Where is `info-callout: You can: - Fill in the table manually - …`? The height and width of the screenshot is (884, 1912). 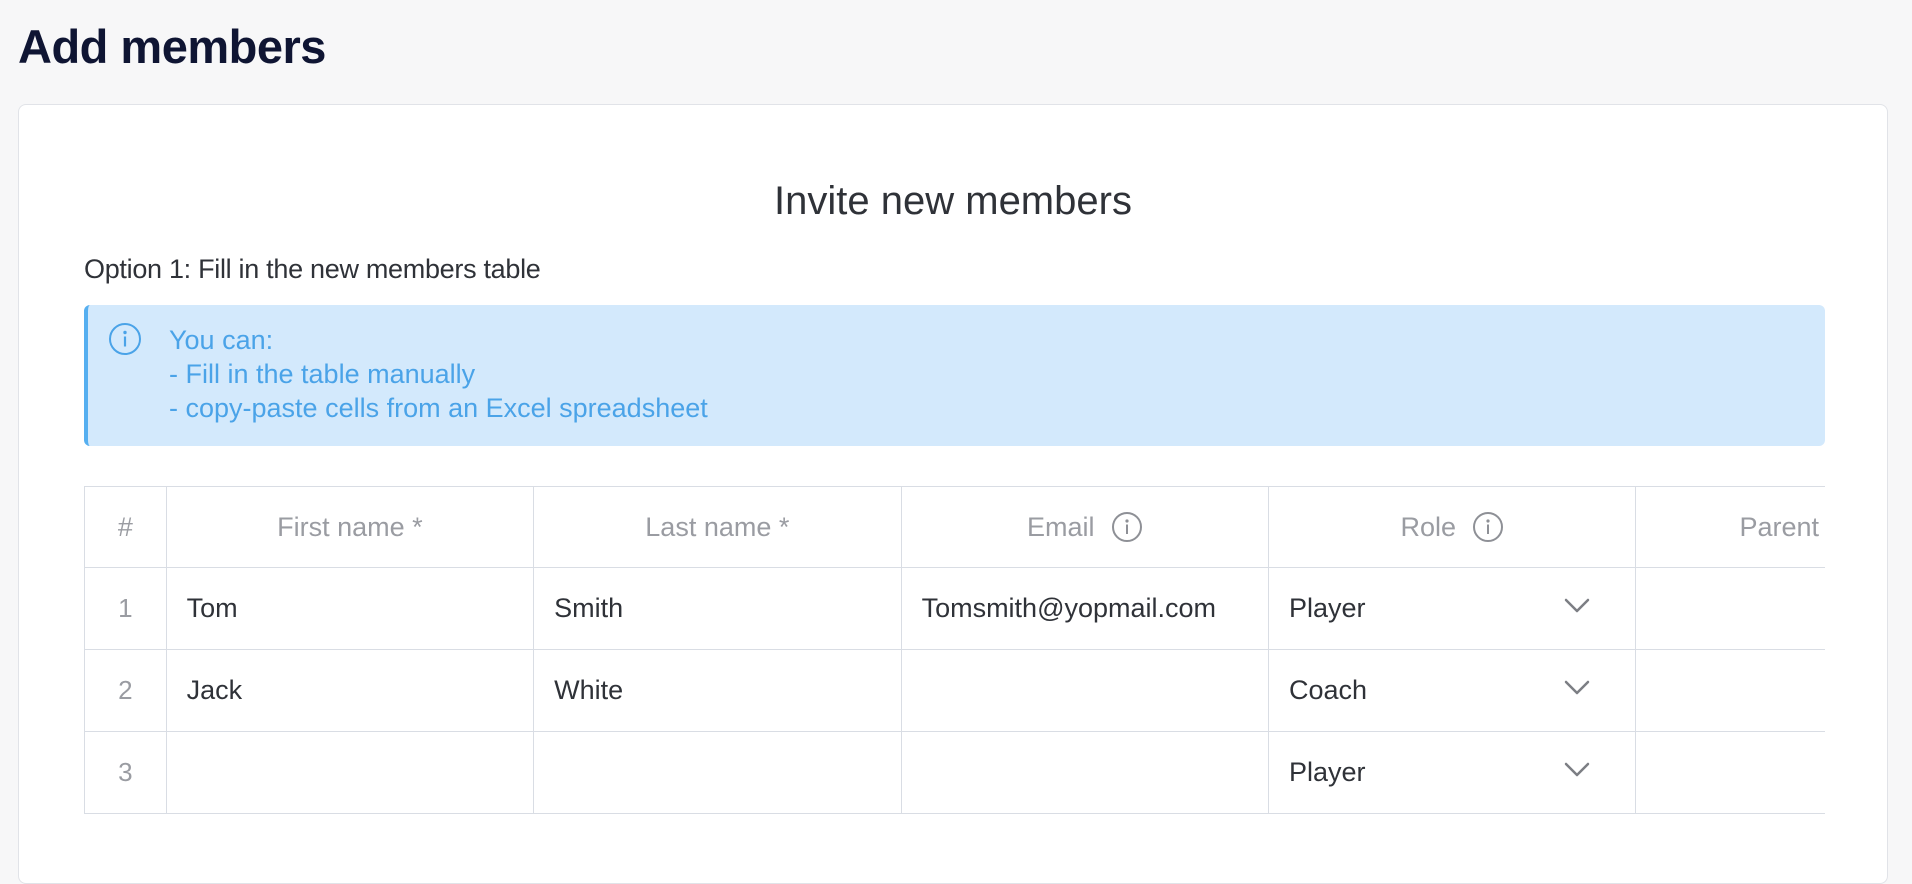 info-callout: You can: - Fill in the table manually - … is located at coordinates (954, 375).